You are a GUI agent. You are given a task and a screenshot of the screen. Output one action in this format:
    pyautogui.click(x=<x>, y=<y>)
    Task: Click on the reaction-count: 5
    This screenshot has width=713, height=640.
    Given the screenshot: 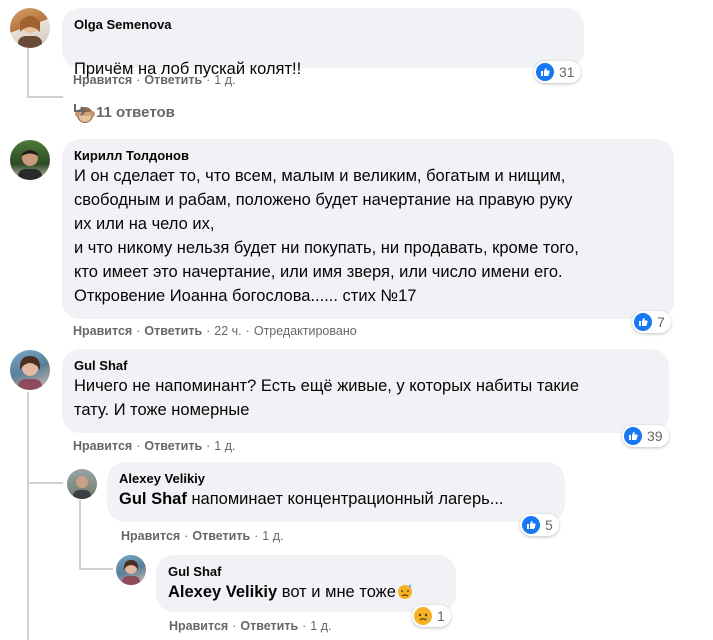 What is the action you would take?
    pyautogui.click(x=539, y=525)
    